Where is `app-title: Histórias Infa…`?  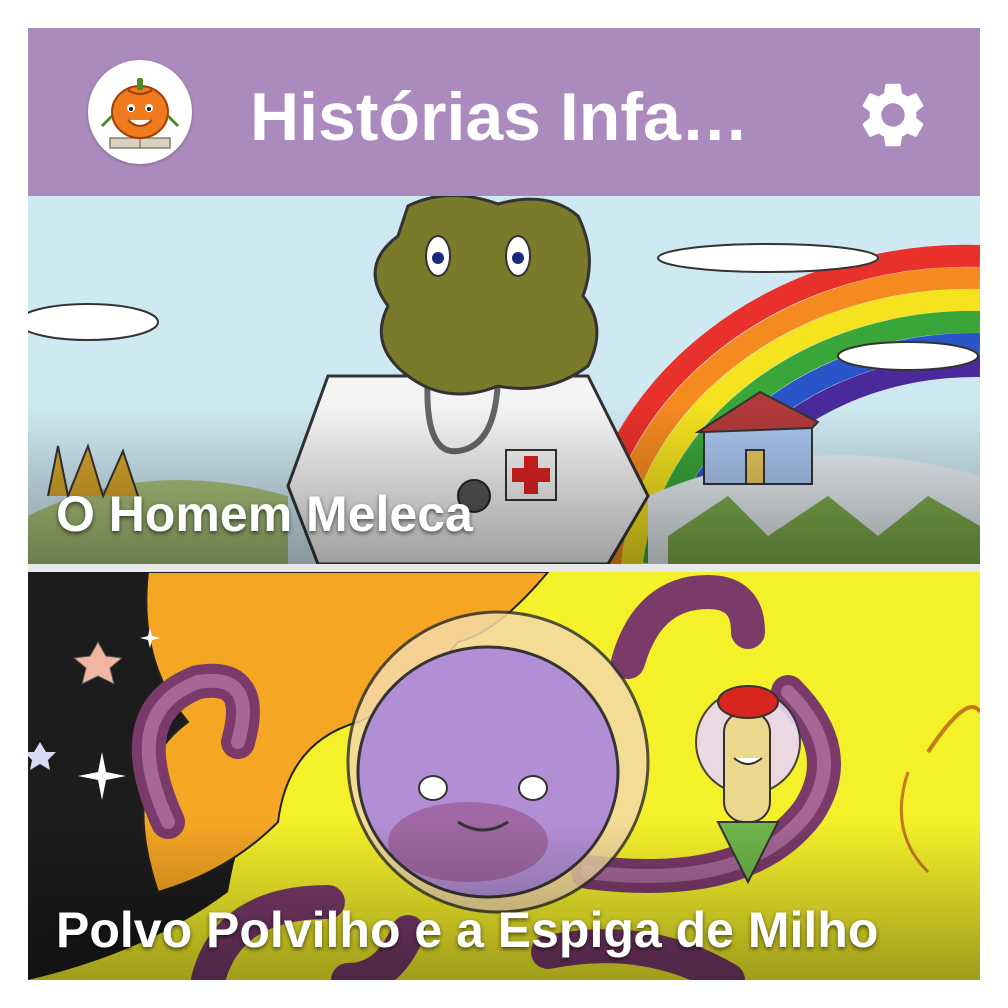 app-title: Histórias Infa… is located at coordinates (499, 117).